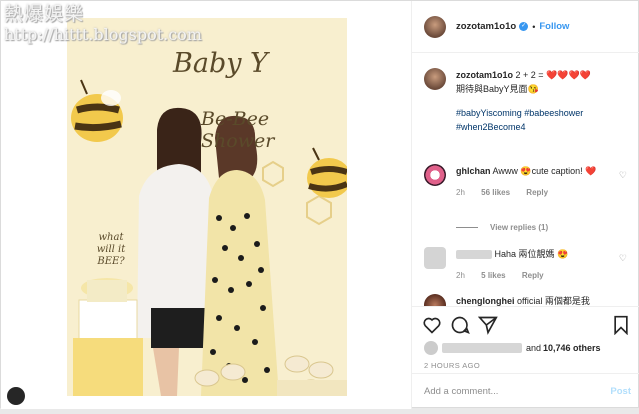 The width and height of the screenshot is (639, 414). What do you see at coordinates (111, 249) in the screenshot?
I see `cake-topper: what will it BEE?` at bounding box center [111, 249].